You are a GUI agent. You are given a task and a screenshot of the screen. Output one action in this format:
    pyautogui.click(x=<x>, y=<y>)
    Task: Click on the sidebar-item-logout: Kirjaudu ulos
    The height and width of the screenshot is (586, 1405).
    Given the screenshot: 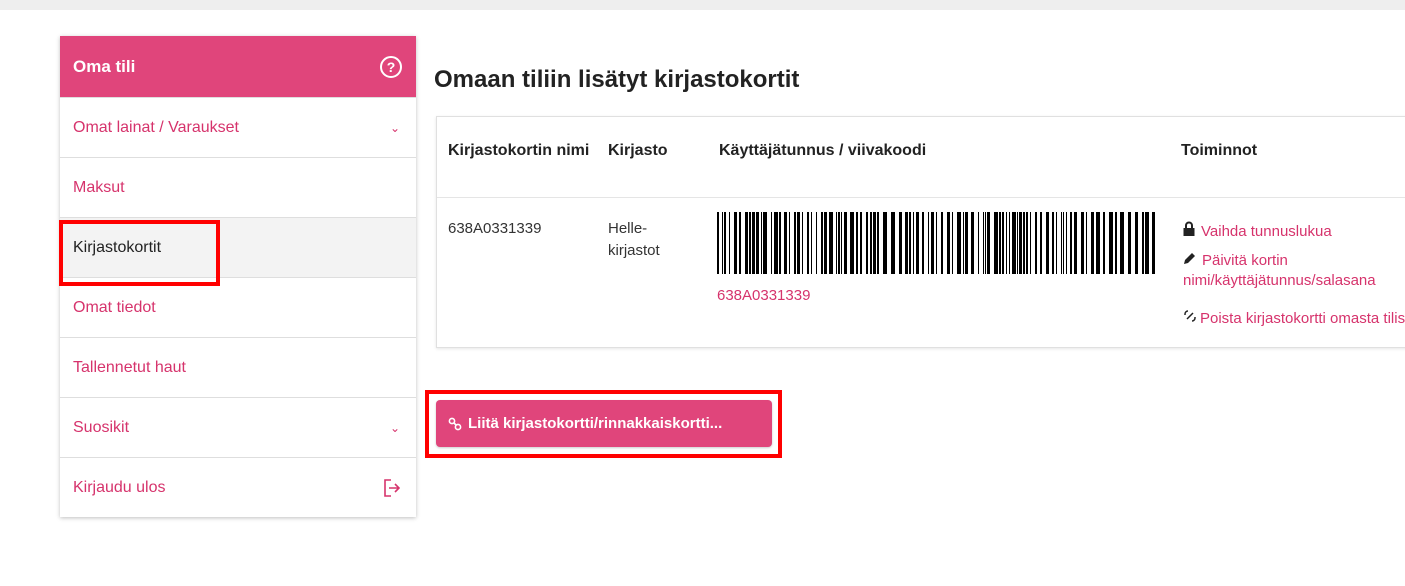 What is the action you would take?
    pyautogui.click(x=238, y=487)
    